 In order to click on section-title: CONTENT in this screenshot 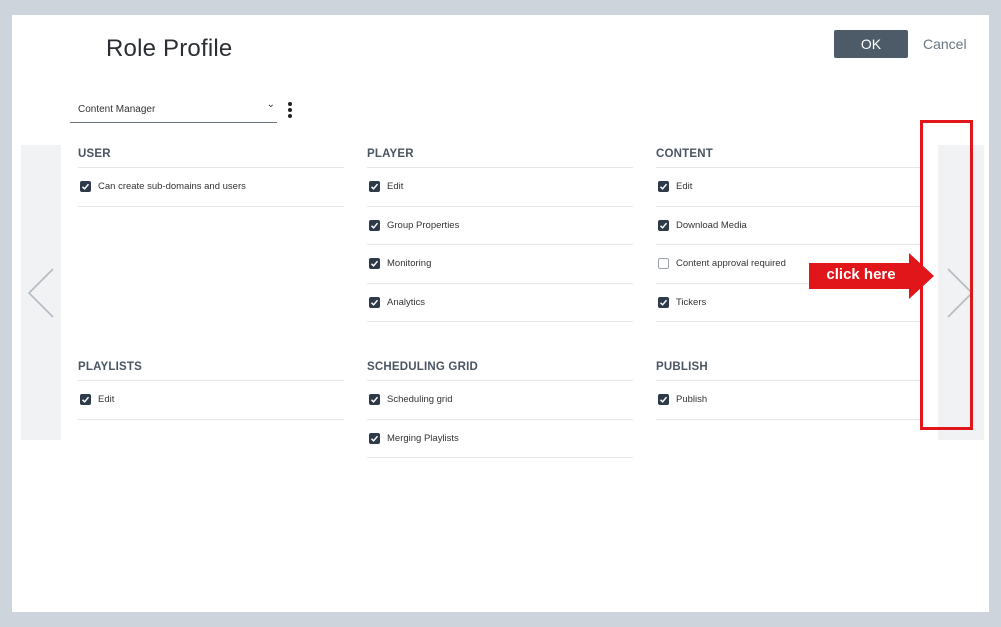, I will do `click(789, 156)`.